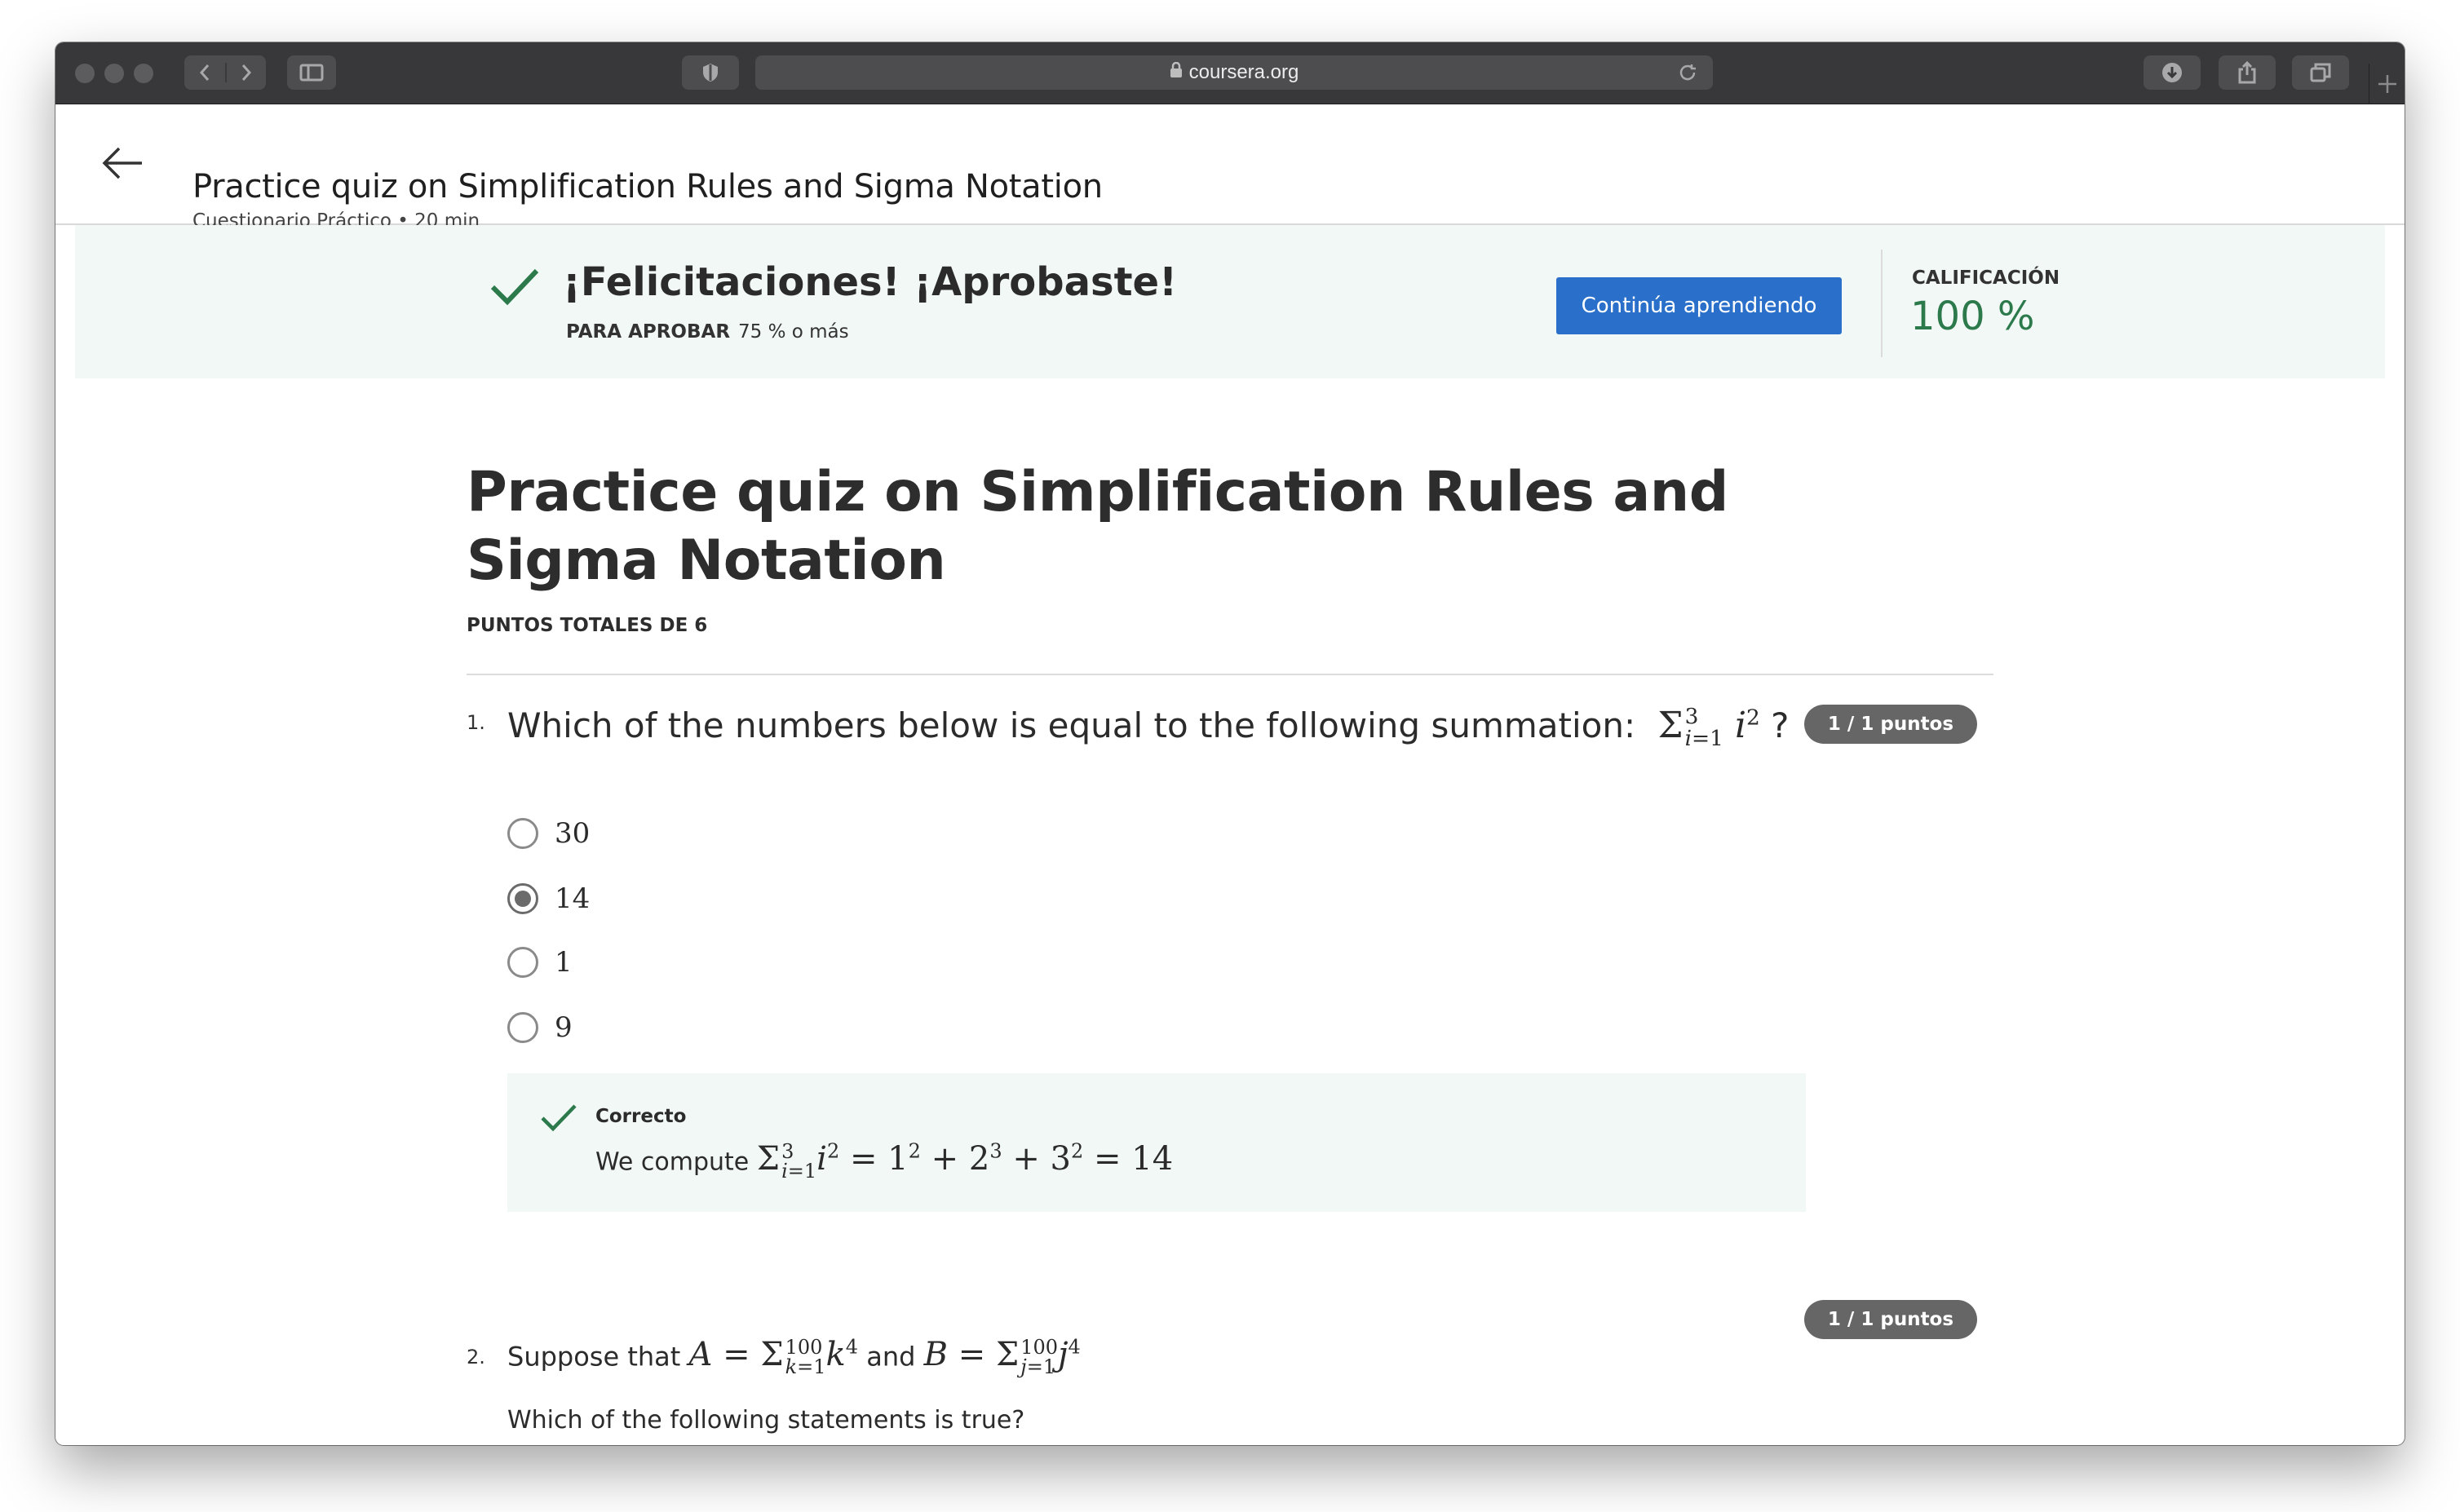 This screenshot has height=1512, width=2460. Describe the element at coordinates (1243, 72) in the screenshot. I see `url-text: coursera.org` at that location.